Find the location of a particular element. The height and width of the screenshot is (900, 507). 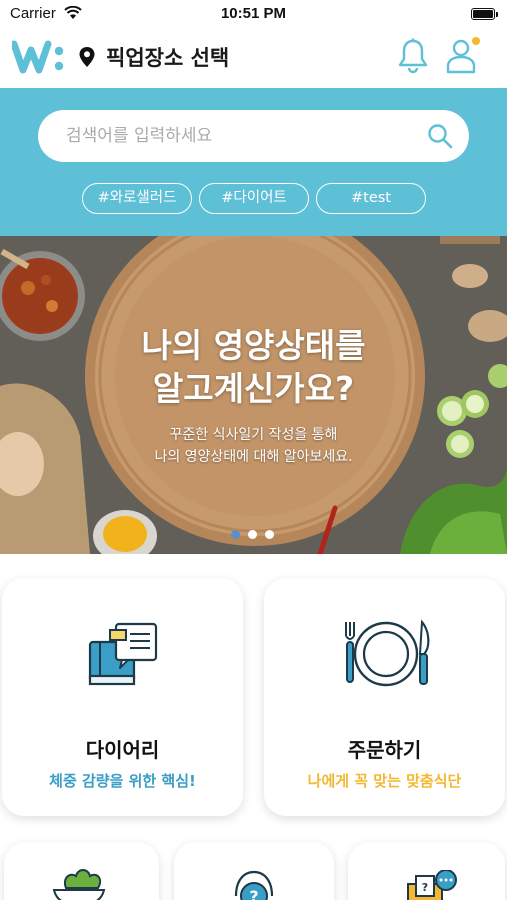

clock: 10:51 PM is located at coordinates (253, 13).